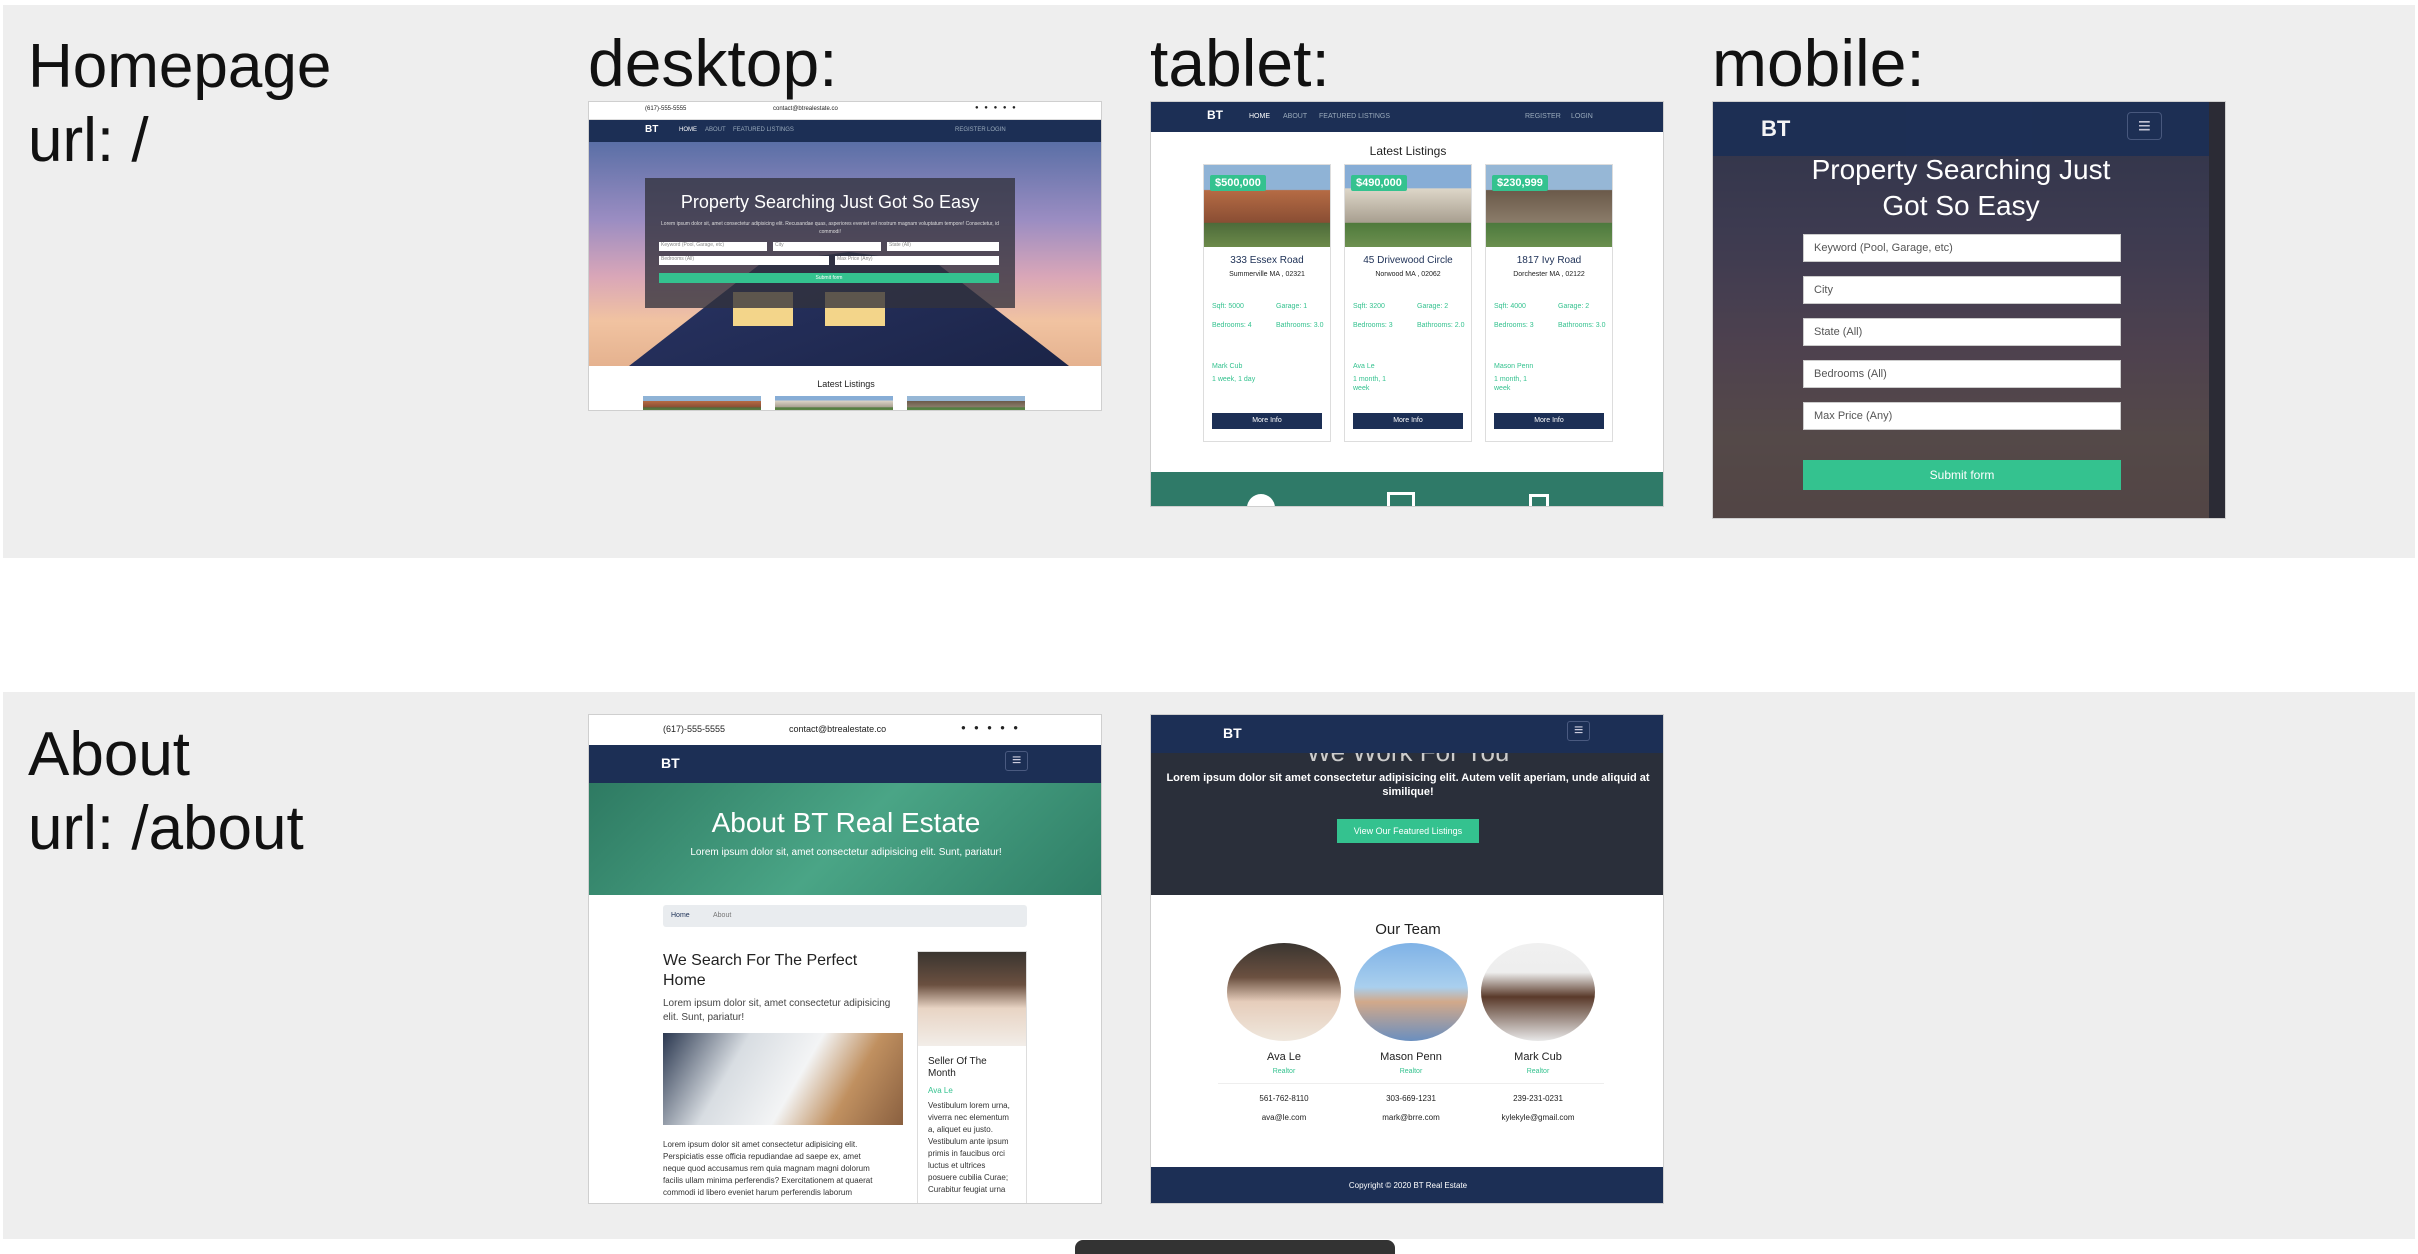 The image size is (2418, 1254). Describe the element at coordinates (1539, 500) in the screenshot. I see `suitcase-icon` at that location.